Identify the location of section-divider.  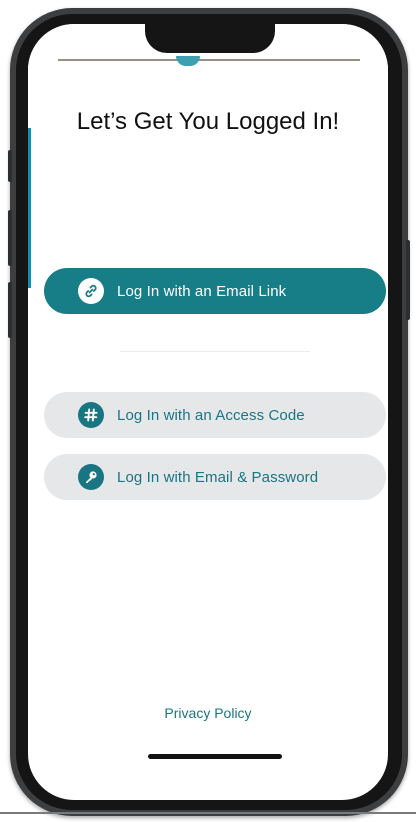
(215, 351).